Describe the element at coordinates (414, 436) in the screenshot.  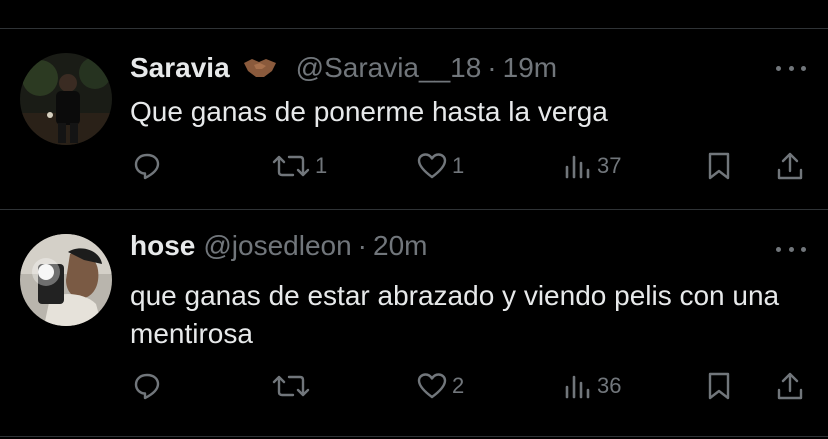
I see `bottom-divider` at that location.